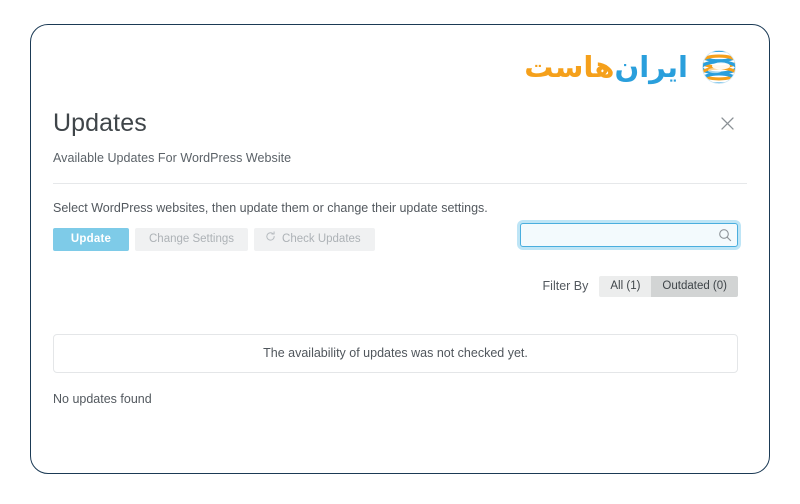 The width and height of the screenshot is (800, 504). Describe the element at coordinates (102, 398) in the screenshot. I see `empty-results-text: No updates found` at that location.